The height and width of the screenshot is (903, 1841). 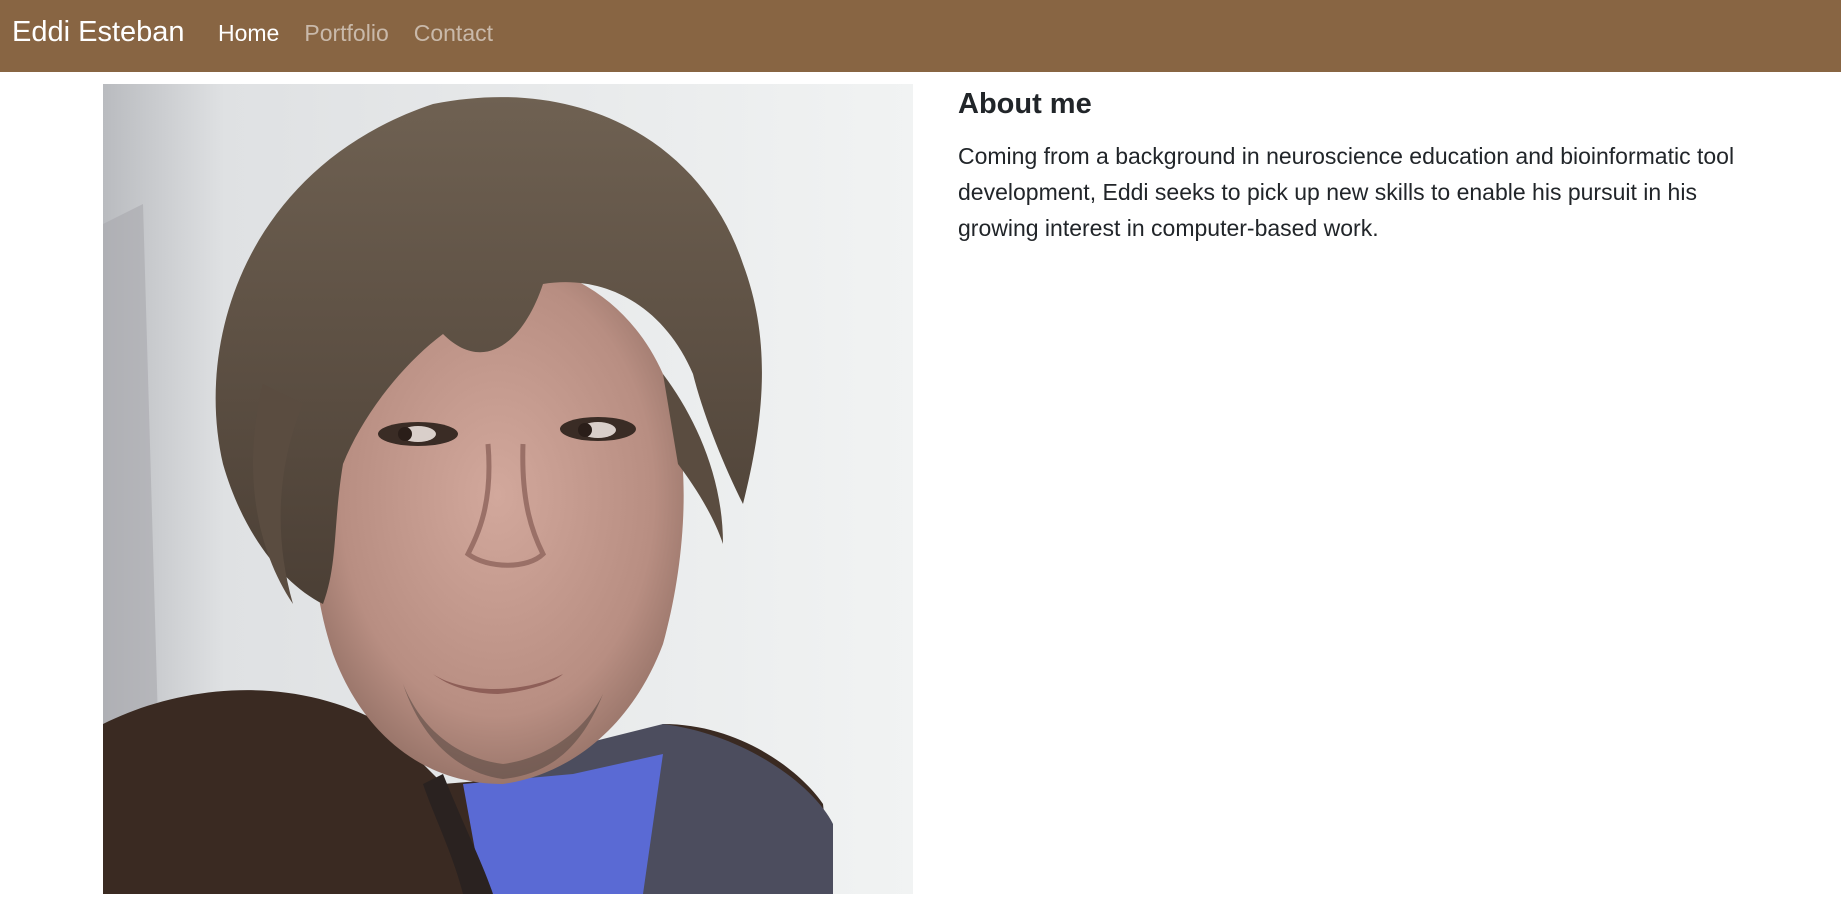 I want to click on about-heading: About me, so click(x=1025, y=104).